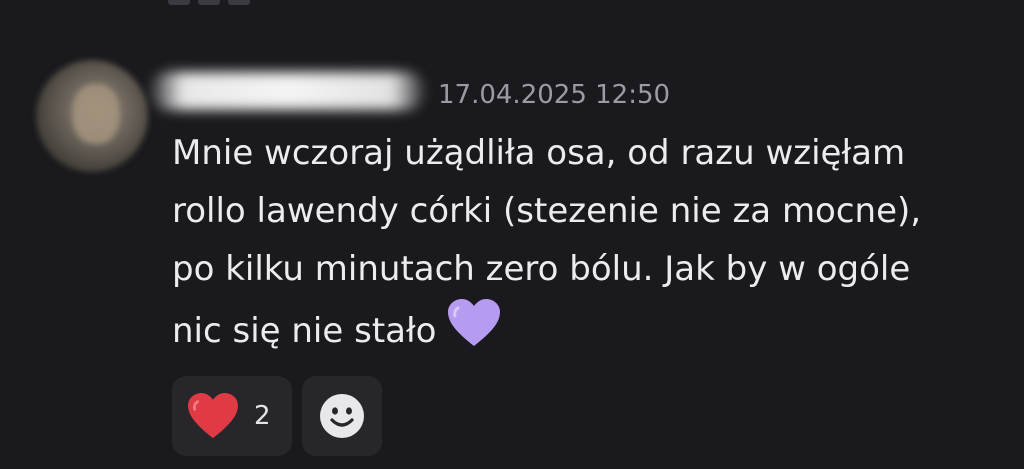 The image size is (1024, 469). Describe the element at coordinates (554, 95) in the screenshot. I see `message-timestamp: 17.04.2025 12:50` at that location.